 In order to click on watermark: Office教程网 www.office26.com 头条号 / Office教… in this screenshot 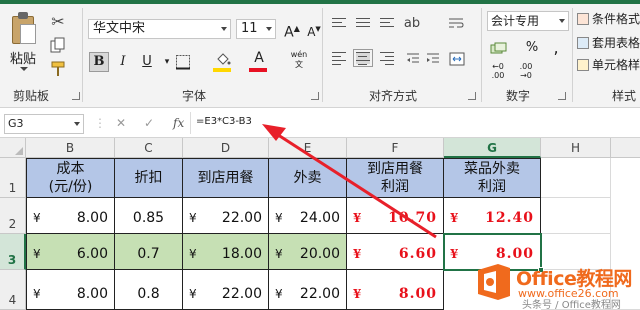, I will do `click(556, 286)`.